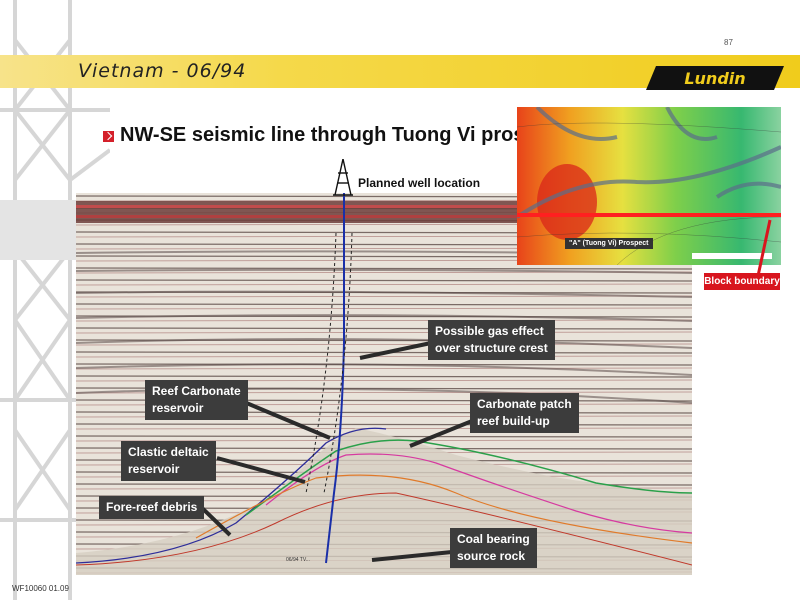  I want to click on page-number: 87, so click(728, 42).